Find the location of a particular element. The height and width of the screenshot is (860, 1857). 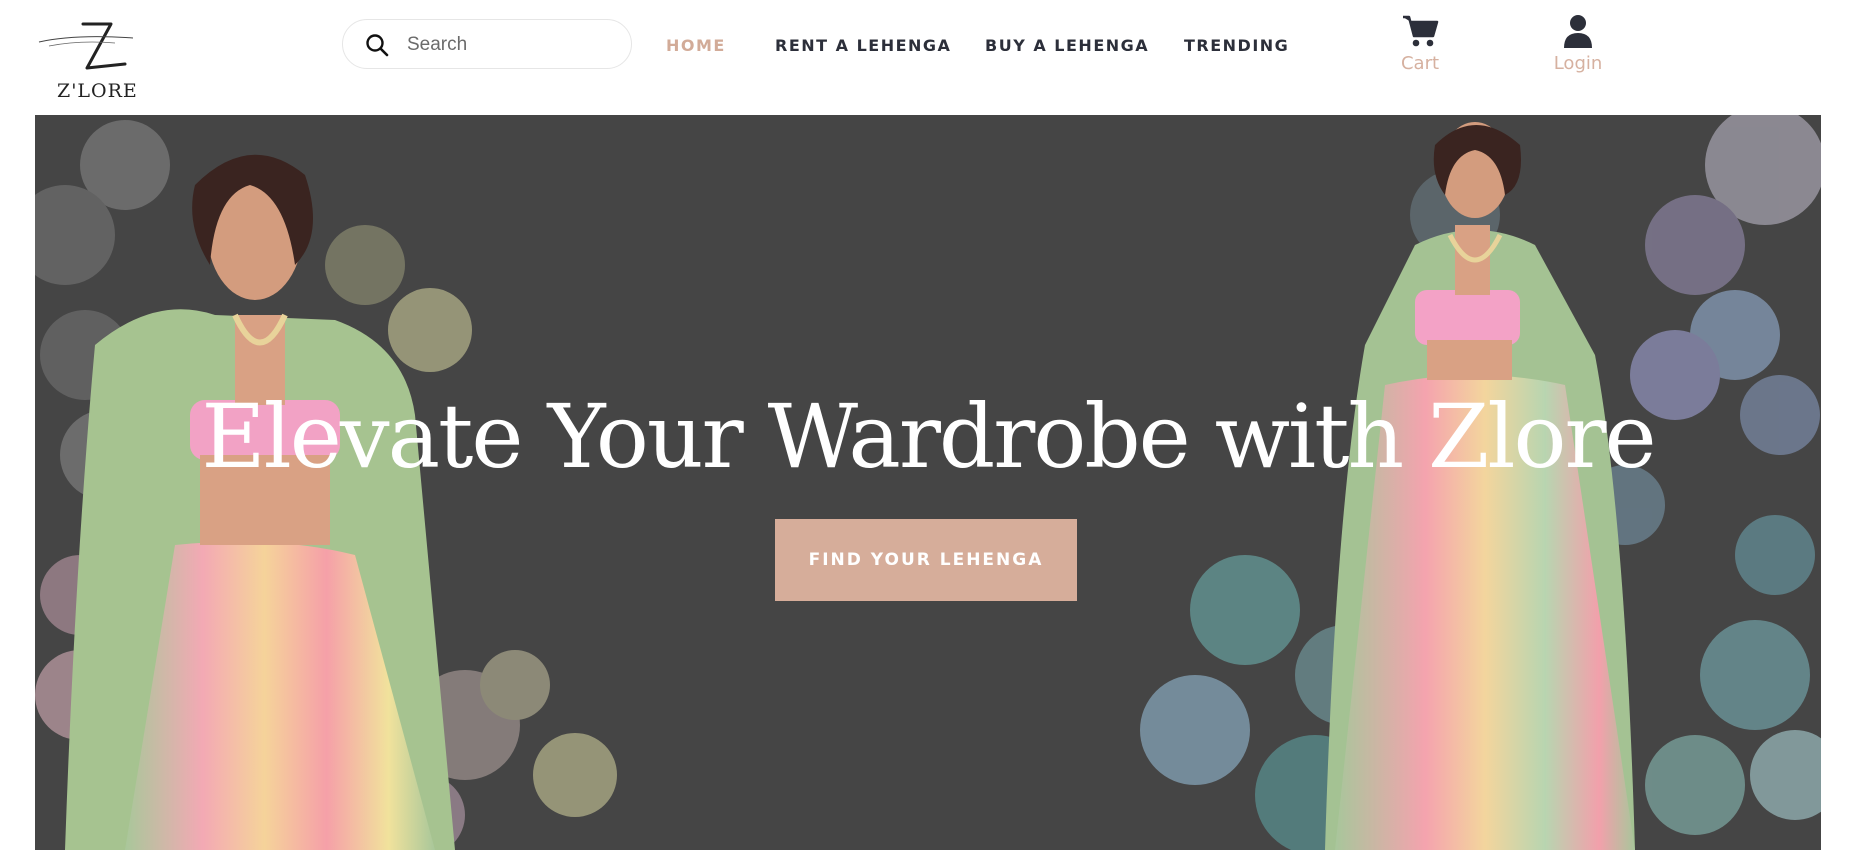

find-your-lehenga-button: FIND YOUR LEHENGA is located at coordinates (926, 560).